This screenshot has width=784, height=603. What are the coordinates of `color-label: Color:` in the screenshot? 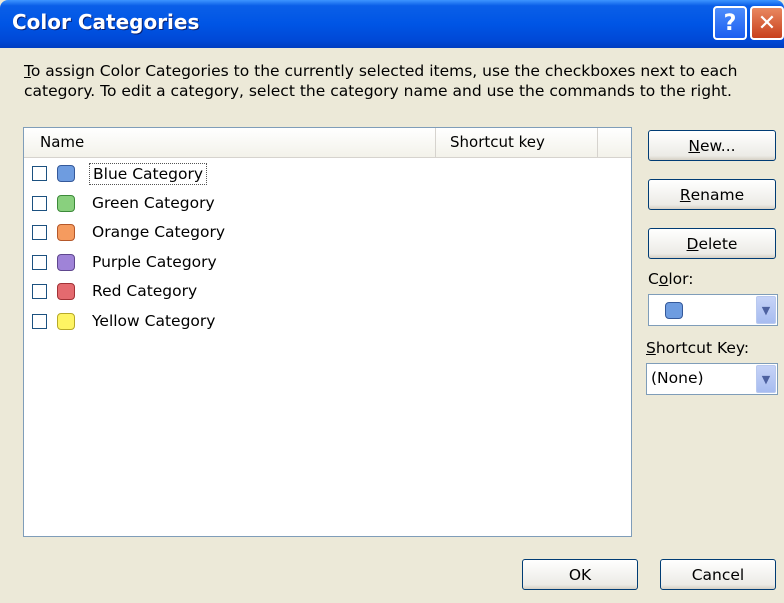 It's located at (670, 279).